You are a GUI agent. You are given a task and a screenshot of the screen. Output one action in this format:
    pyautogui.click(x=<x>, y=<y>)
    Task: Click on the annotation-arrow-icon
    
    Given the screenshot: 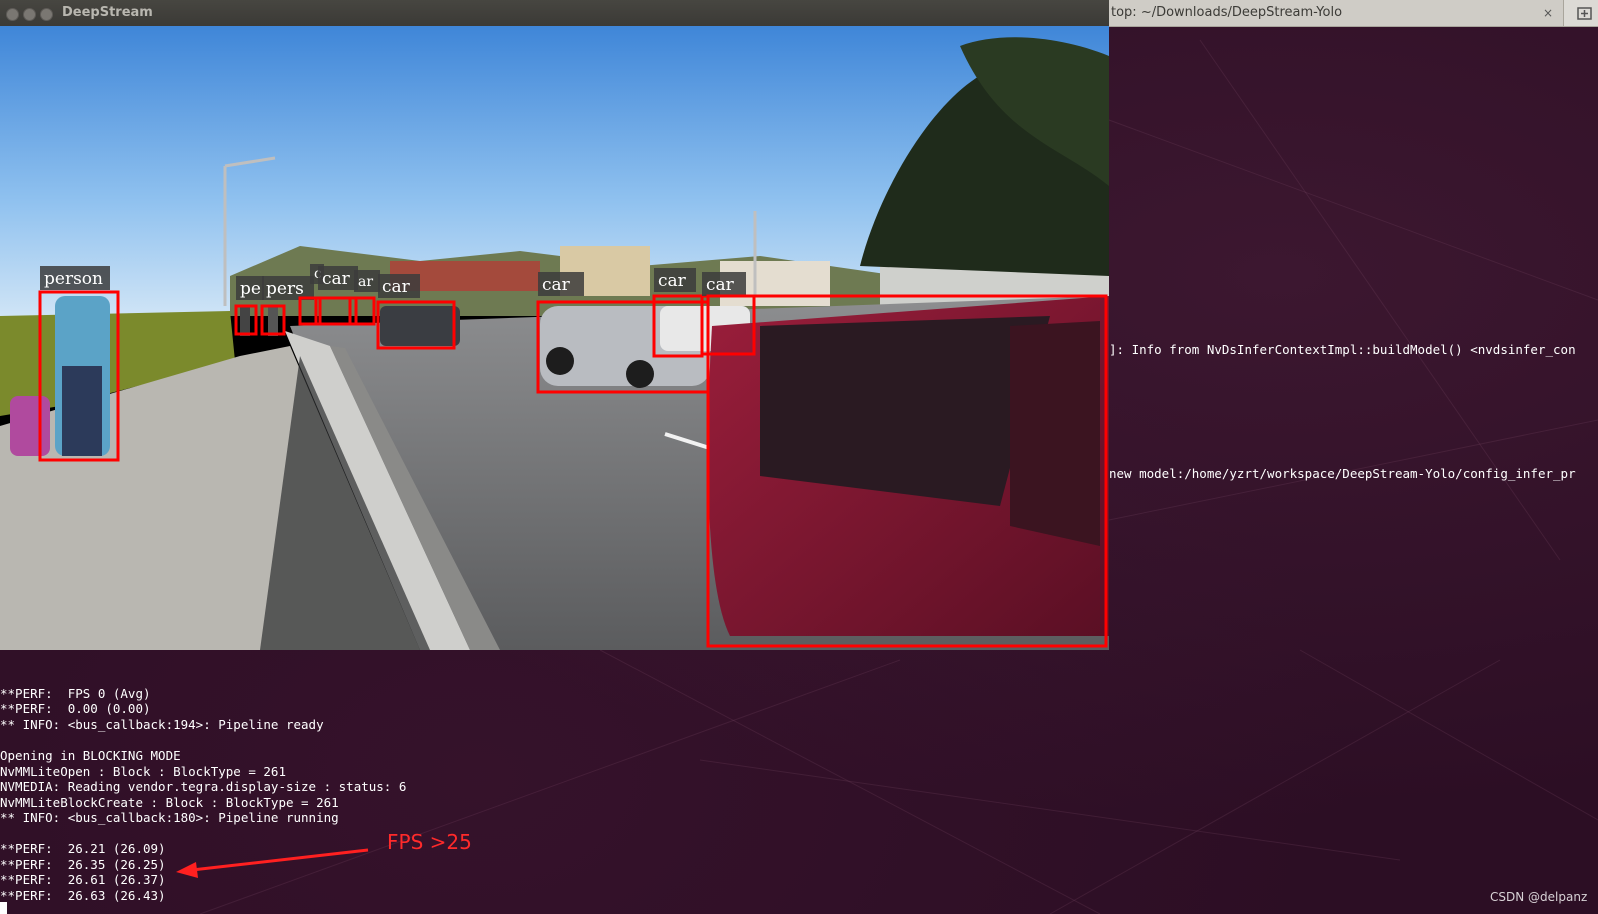 What is the action you would take?
    pyautogui.click(x=272, y=863)
    